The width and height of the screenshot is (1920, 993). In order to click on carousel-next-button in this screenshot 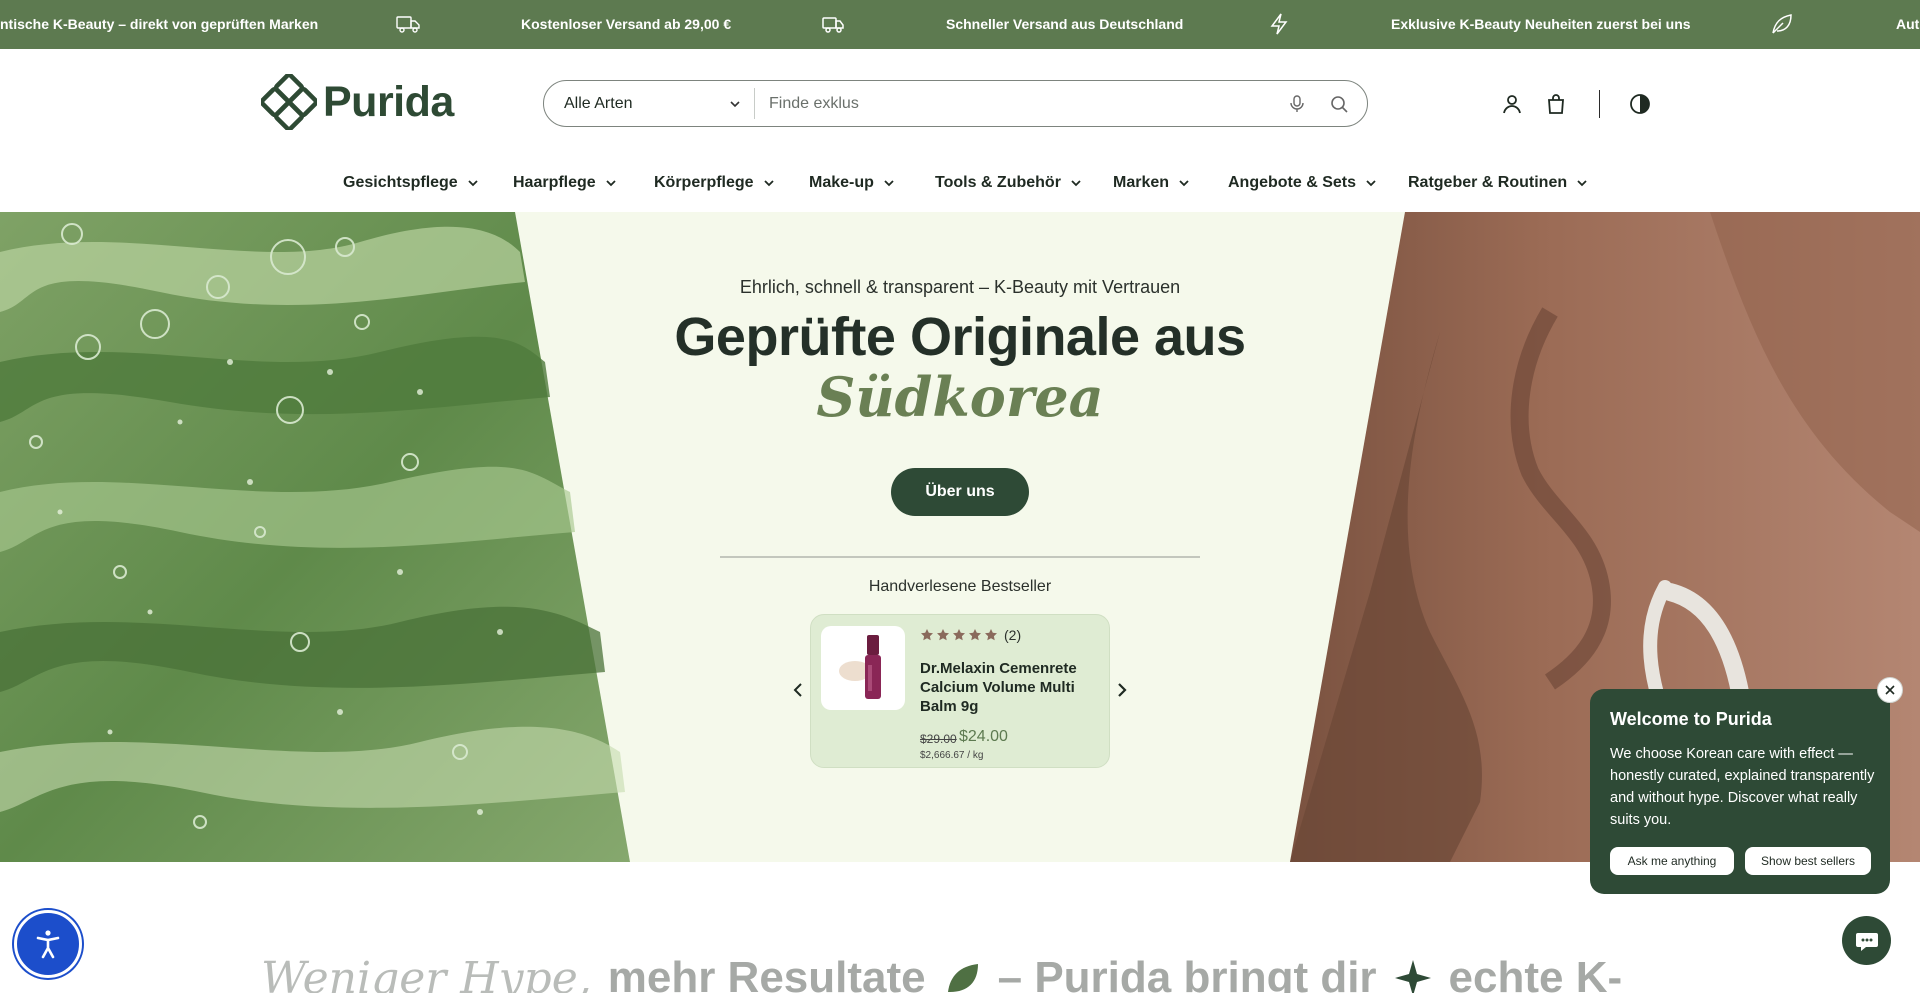, I will do `click(1122, 690)`.